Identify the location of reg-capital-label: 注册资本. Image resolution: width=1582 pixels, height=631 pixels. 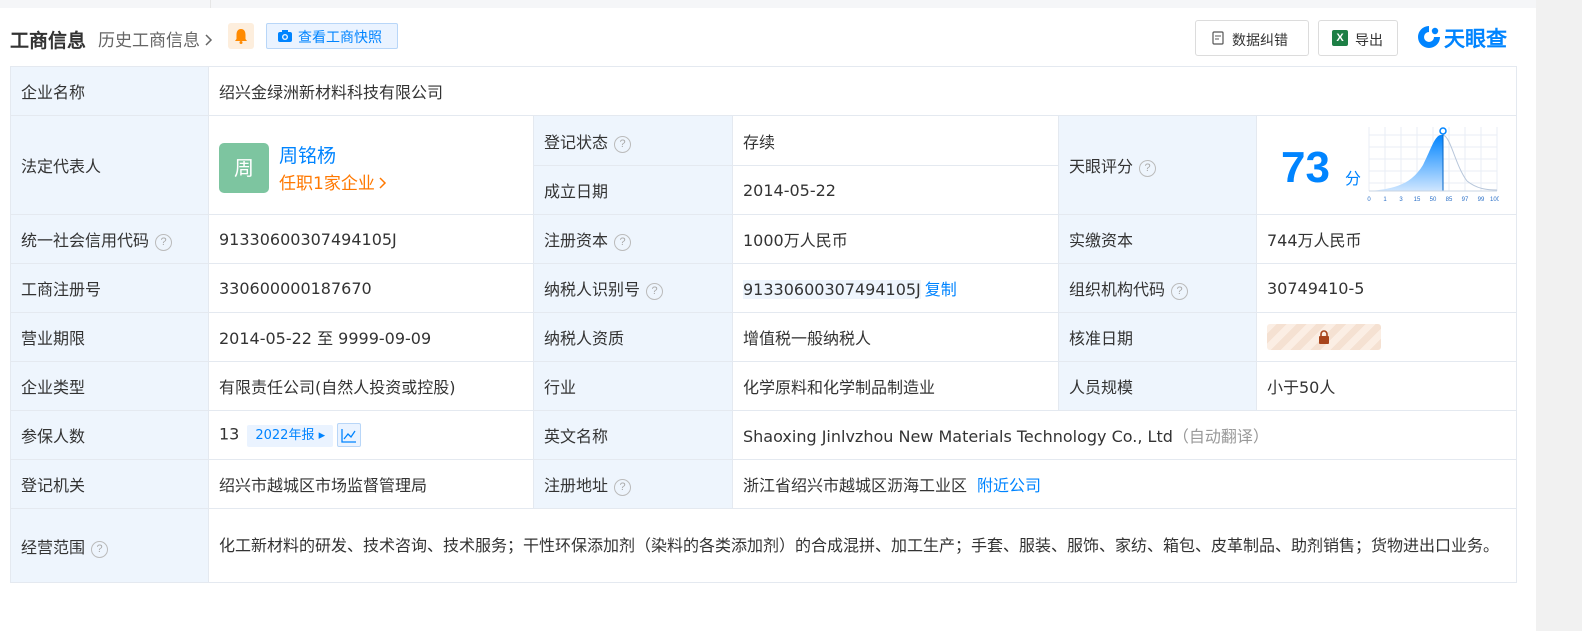
(576, 240).